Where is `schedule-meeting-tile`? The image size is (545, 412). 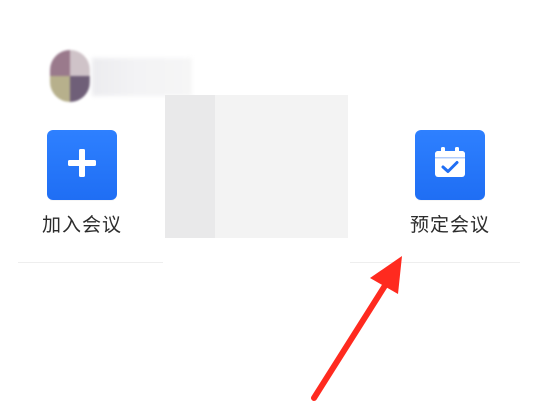
schedule-meeting-tile is located at coordinates (450, 165).